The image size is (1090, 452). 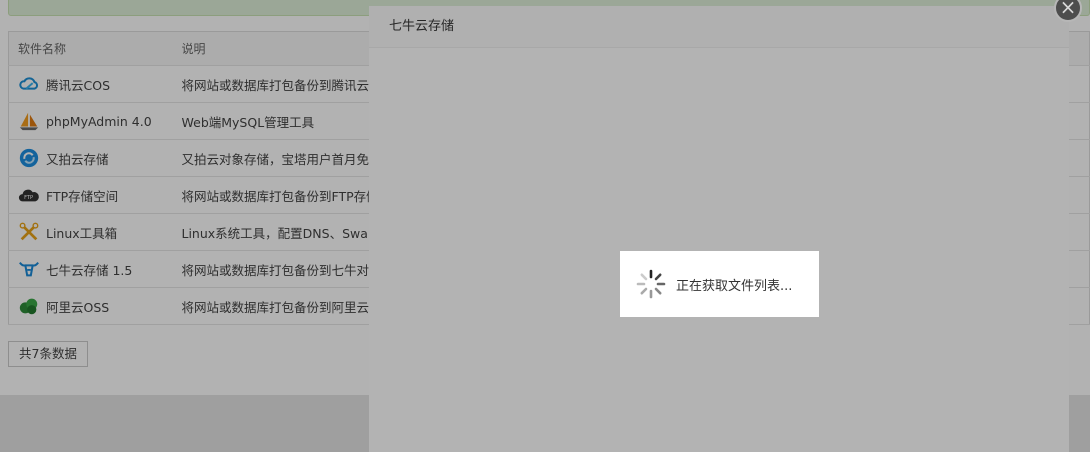 What do you see at coordinates (651, 284) in the screenshot?
I see `spinner-icon` at bounding box center [651, 284].